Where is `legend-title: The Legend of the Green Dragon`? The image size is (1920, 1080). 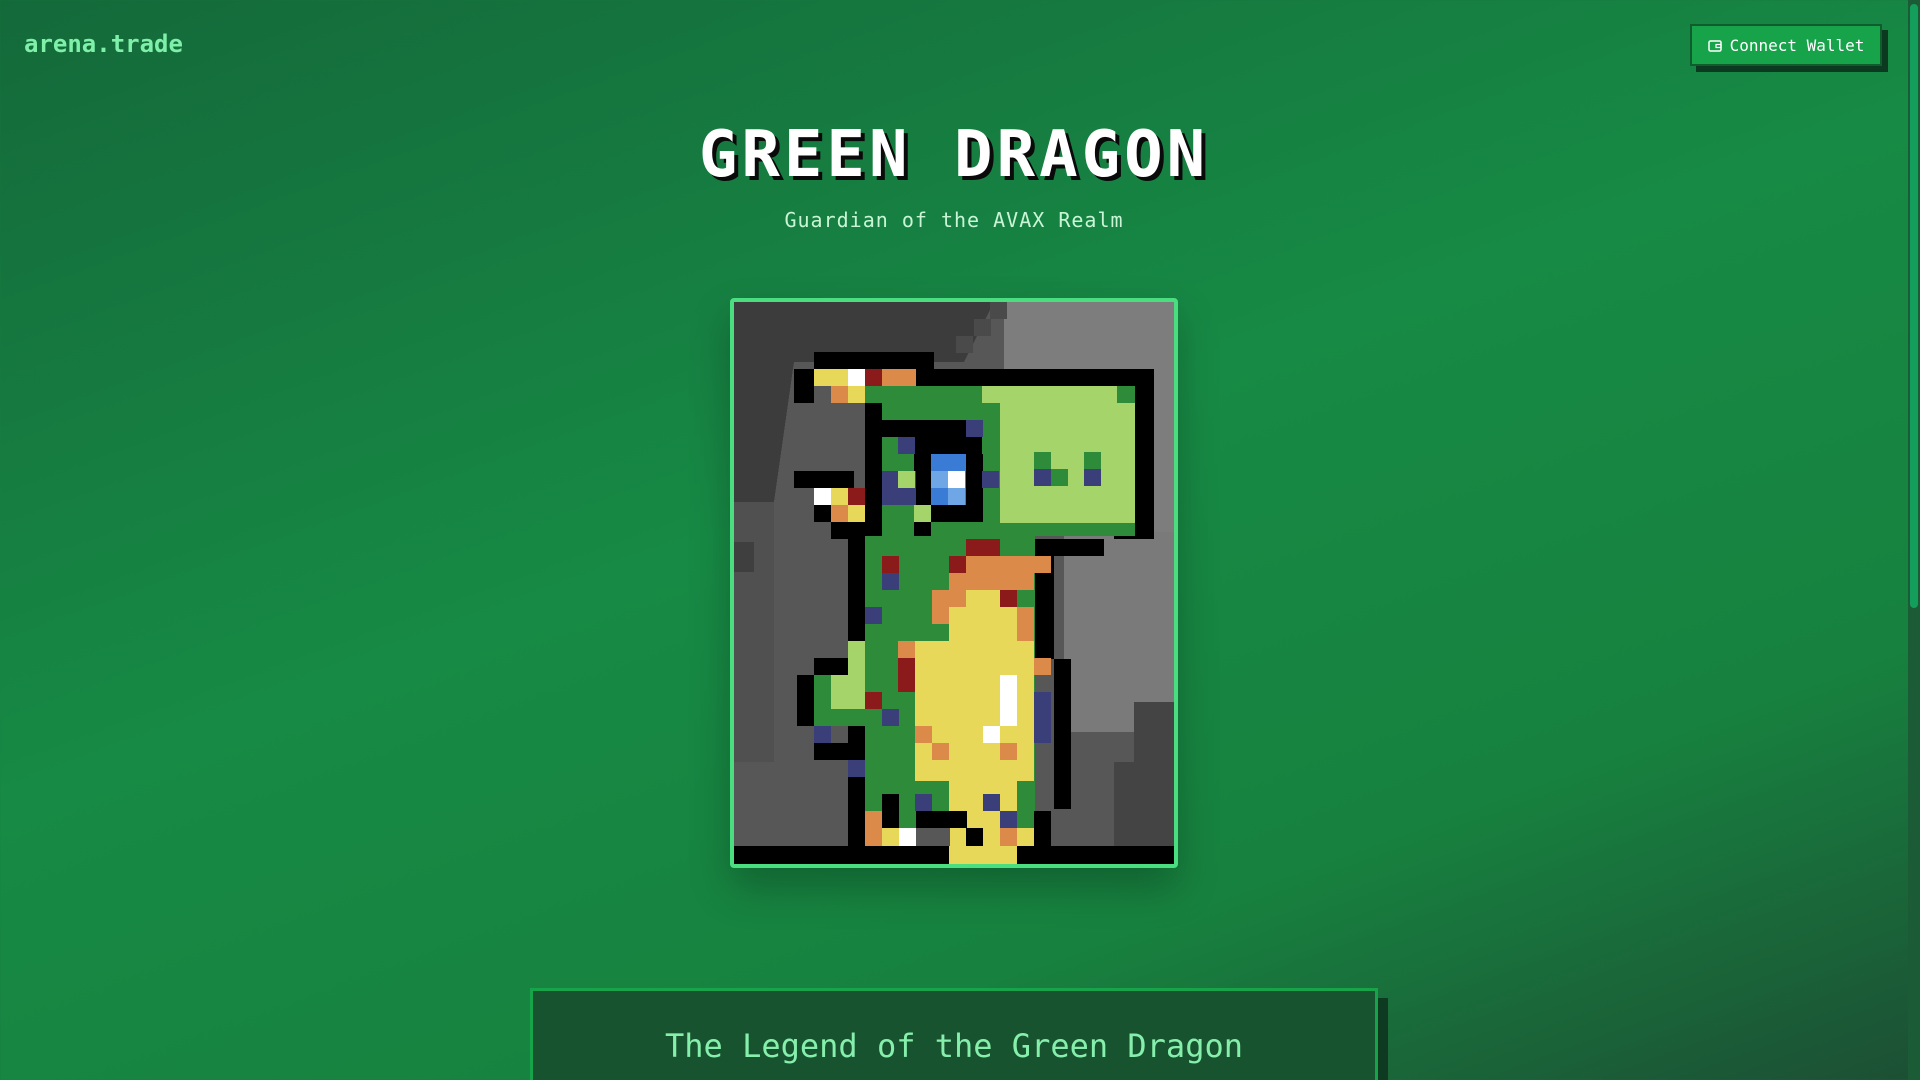
legend-title: The Legend of the Green Dragon is located at coordinates (954, 1046).